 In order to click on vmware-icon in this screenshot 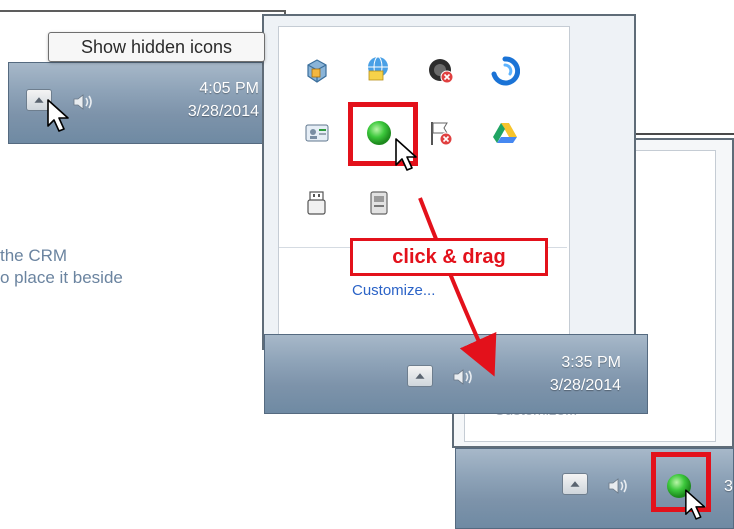, I will do `click(317, 71)`.